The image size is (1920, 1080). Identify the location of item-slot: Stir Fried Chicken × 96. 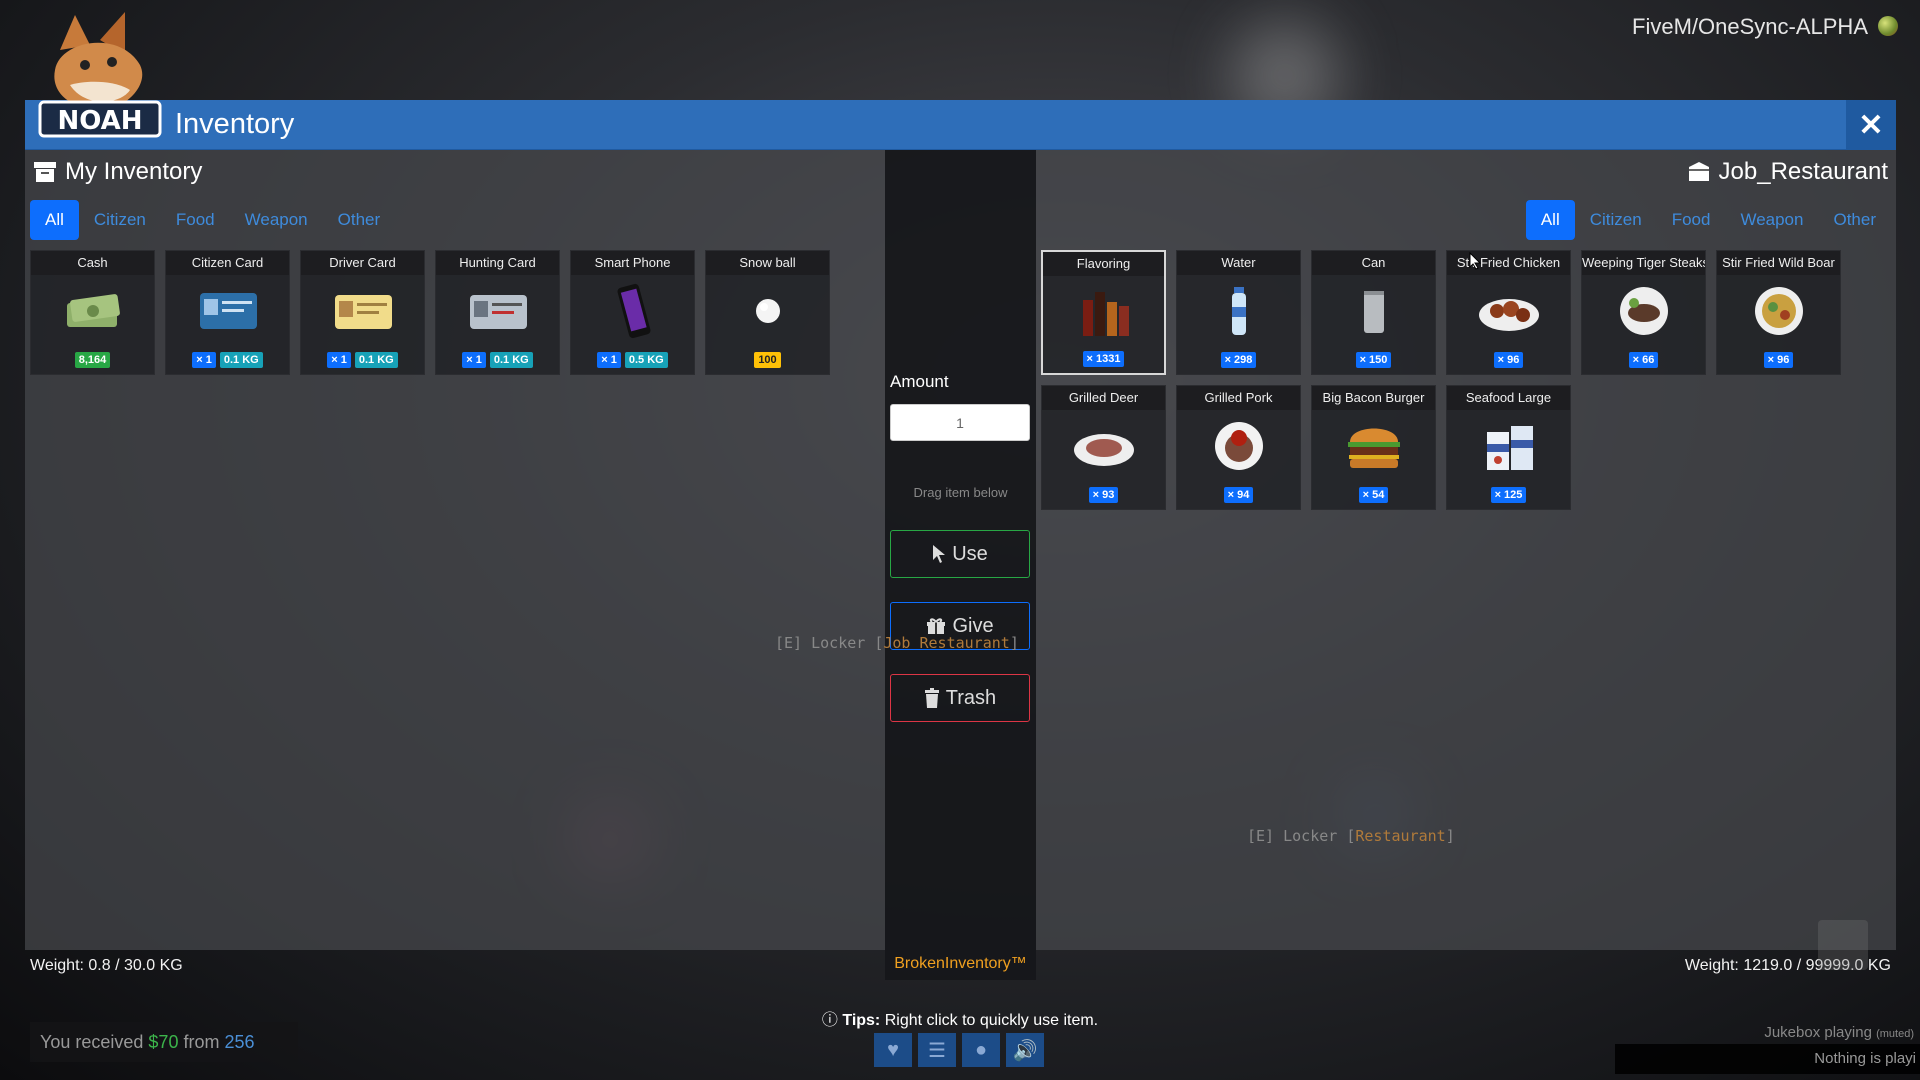
(1508, 312).